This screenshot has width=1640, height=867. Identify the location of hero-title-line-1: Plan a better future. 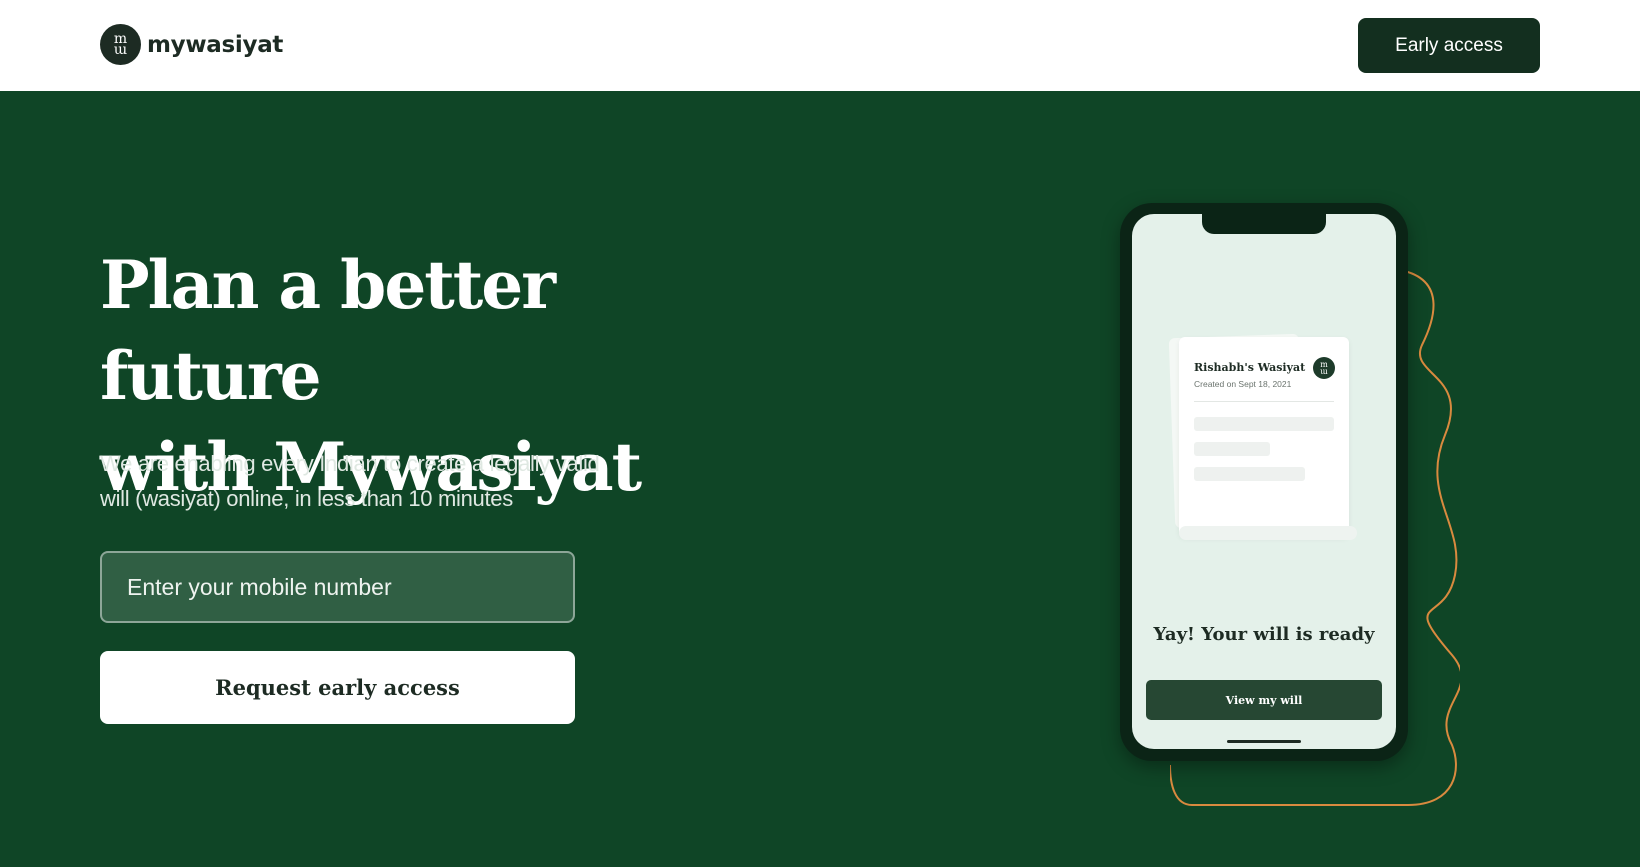
(328, 330).